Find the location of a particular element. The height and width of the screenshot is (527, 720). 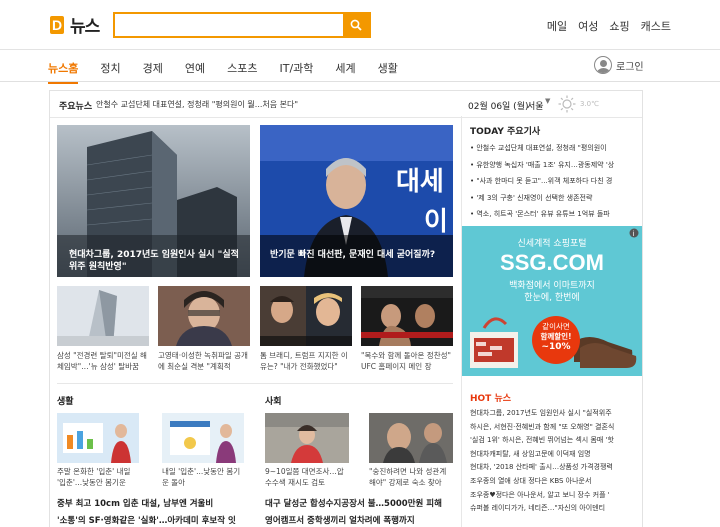

today-item: "사과 한마디 못 듣고"...위객 체포하다 다친 경 is located at coordinates (556, 184).